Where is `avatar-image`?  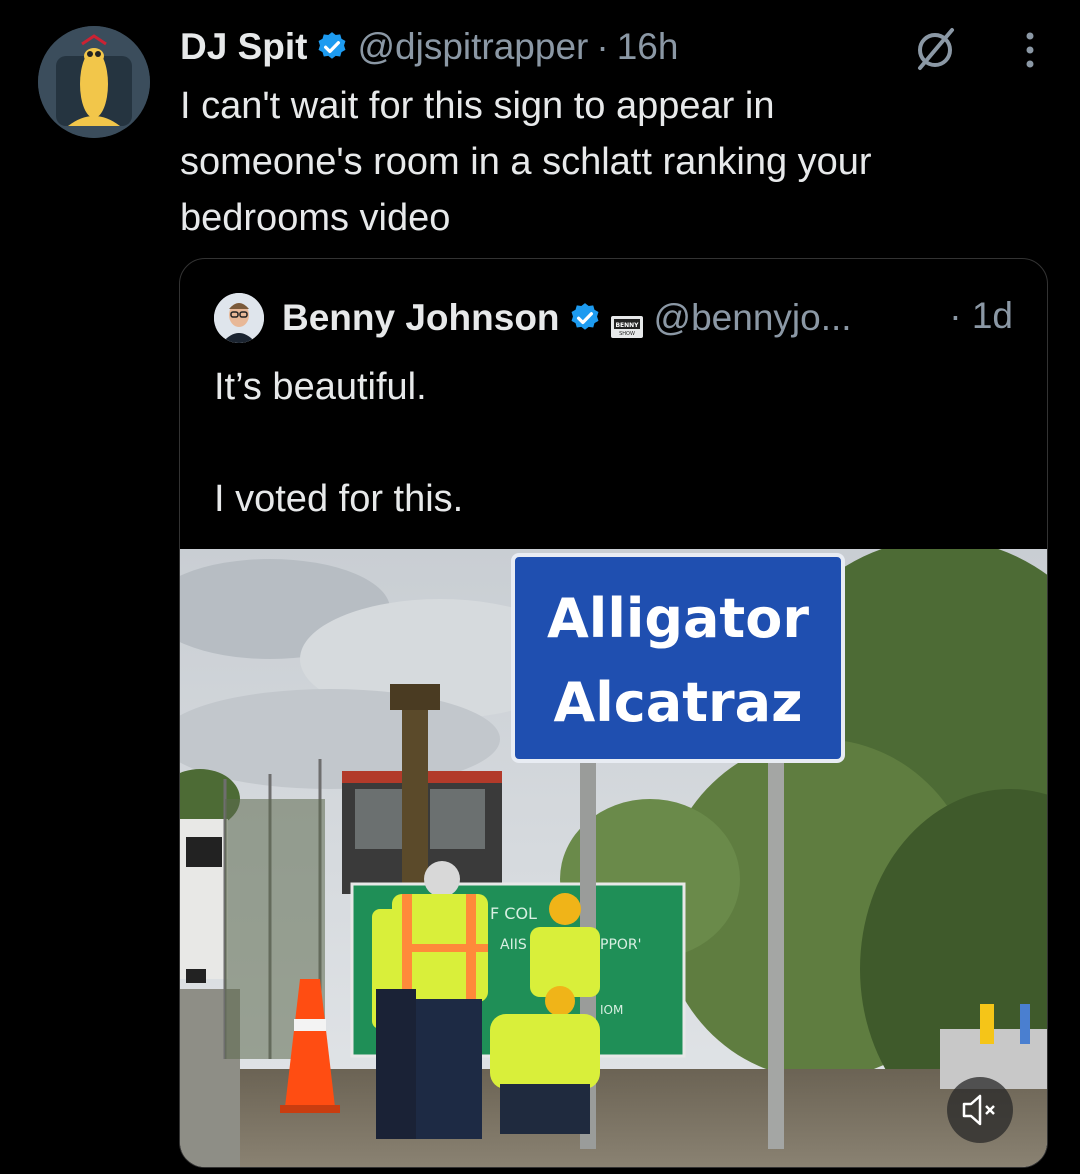 avatar-image is located at coordinates (94, 82).